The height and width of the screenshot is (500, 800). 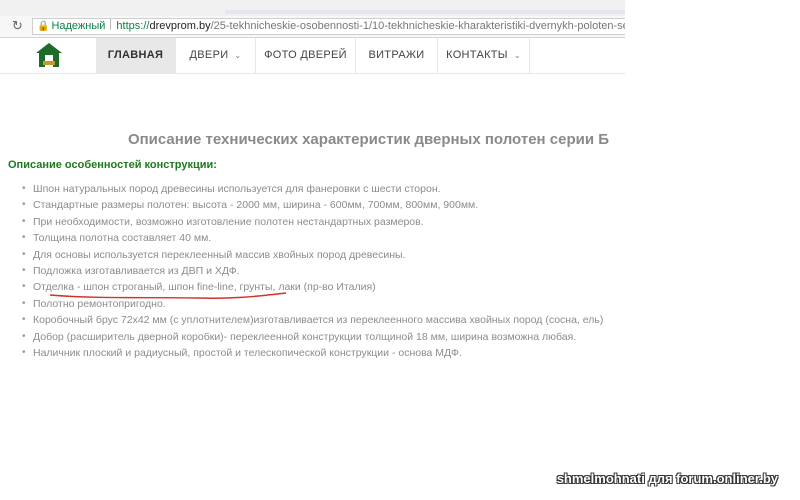 I want to click on nav-item-doors: ДВЕРИ ⌄, so click(x=216, y=55).